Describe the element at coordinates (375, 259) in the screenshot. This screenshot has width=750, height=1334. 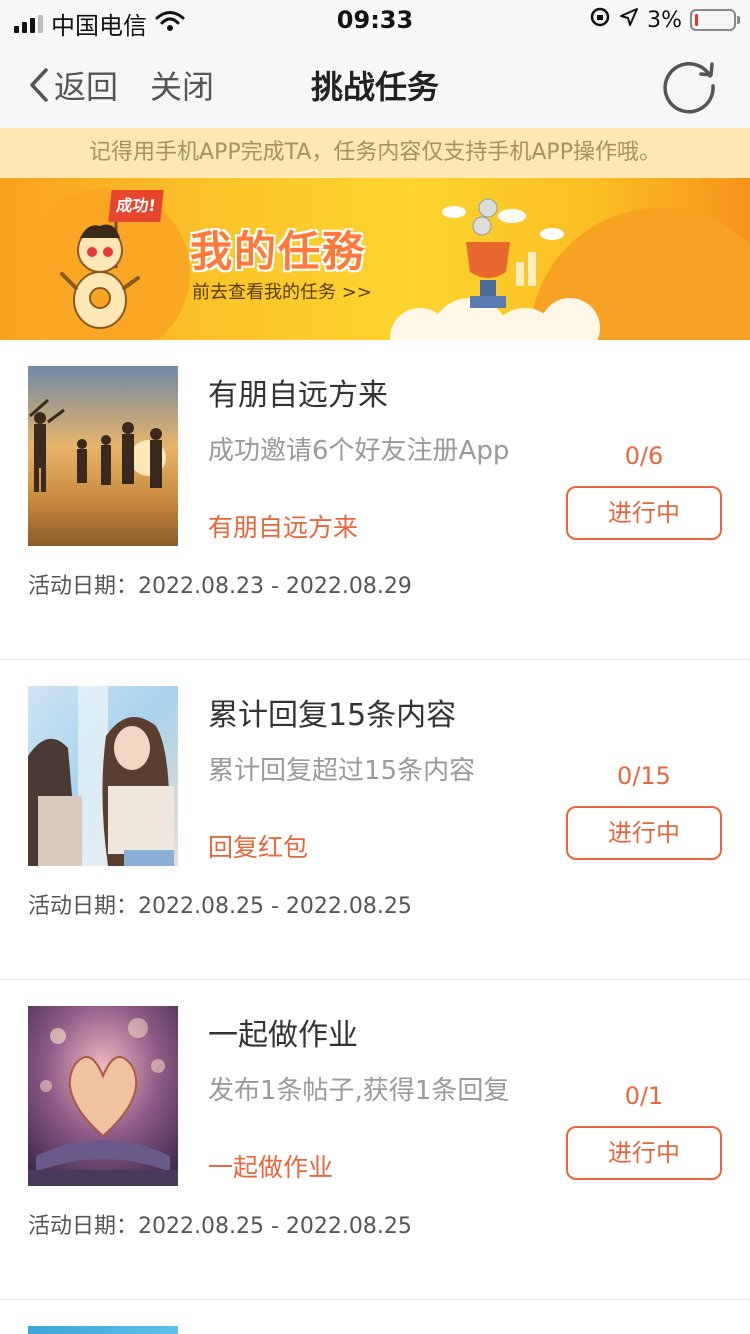
I see `my-tasks-banner: 成功! 我的任務 前去查看我的任务 >>` at that location.